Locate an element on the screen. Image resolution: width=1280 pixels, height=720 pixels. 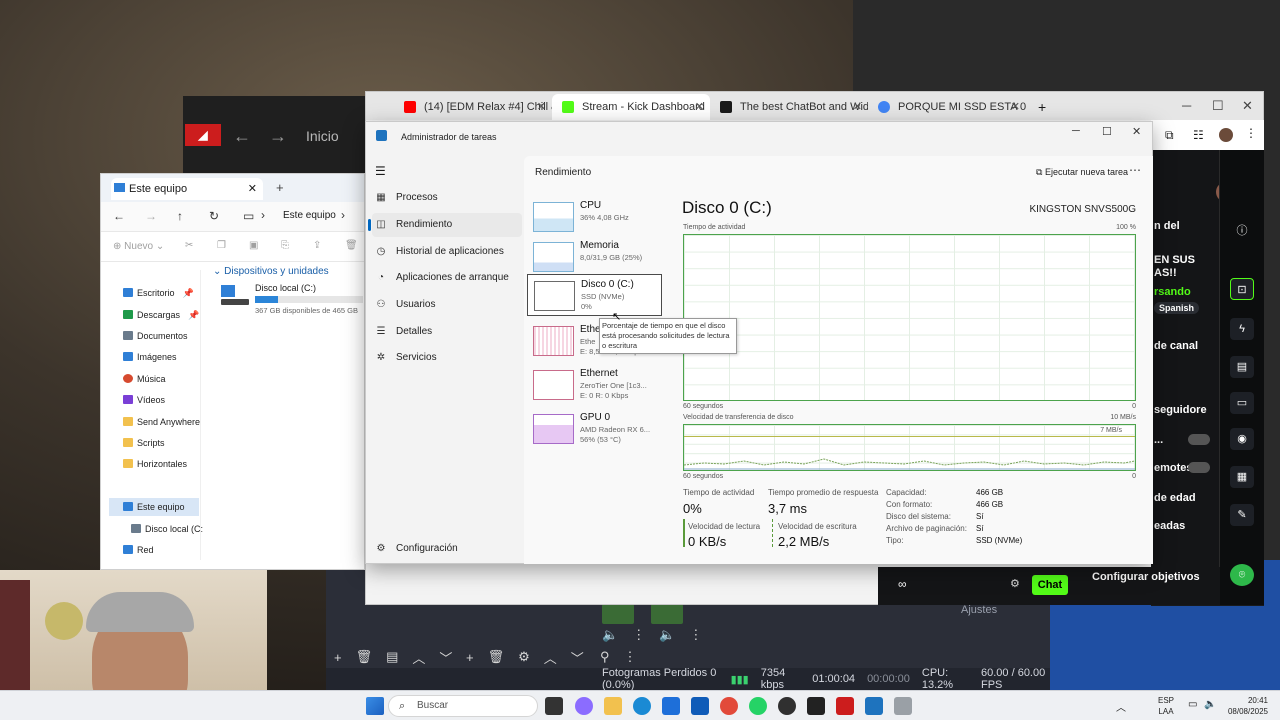
tree-item-scripts: Scripts is located at coordinates (144, 443).